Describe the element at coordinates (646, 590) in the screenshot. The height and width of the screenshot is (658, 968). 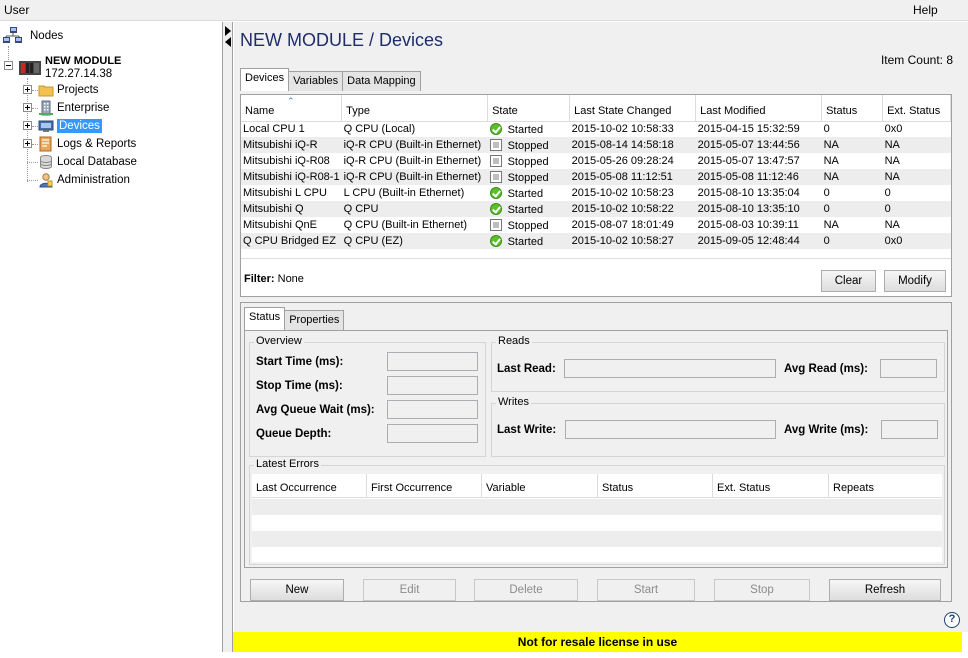
I see `start-button: Start` at that location.